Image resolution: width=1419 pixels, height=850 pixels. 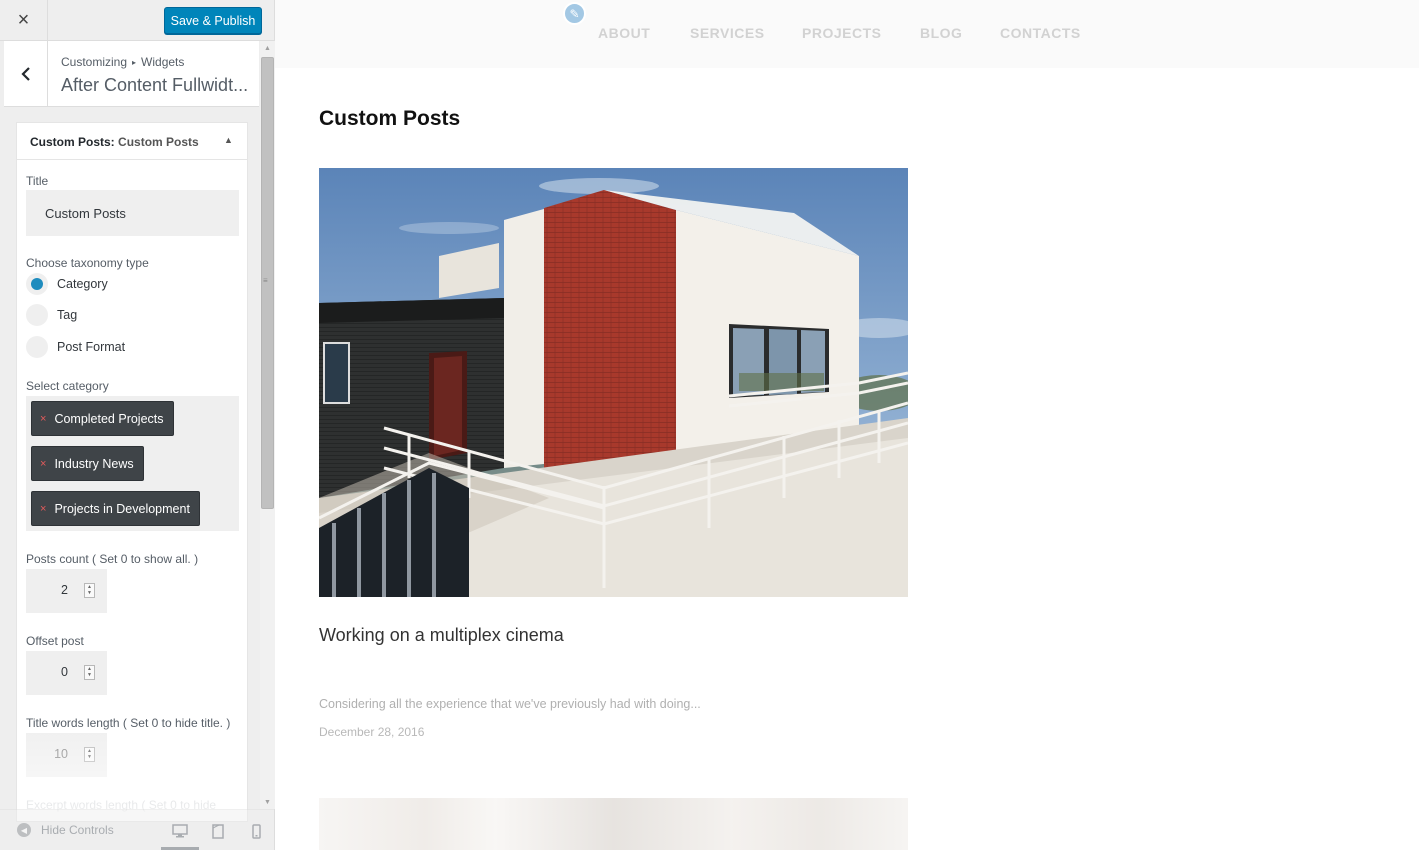 I want to click on taxonomy-option-post-format: Post Format, so click(x=75, y=347).